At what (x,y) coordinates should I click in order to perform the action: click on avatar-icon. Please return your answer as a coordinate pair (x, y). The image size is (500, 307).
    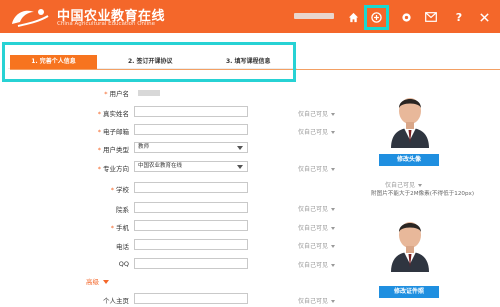
    Looking at the image, I should click on (410, 123).